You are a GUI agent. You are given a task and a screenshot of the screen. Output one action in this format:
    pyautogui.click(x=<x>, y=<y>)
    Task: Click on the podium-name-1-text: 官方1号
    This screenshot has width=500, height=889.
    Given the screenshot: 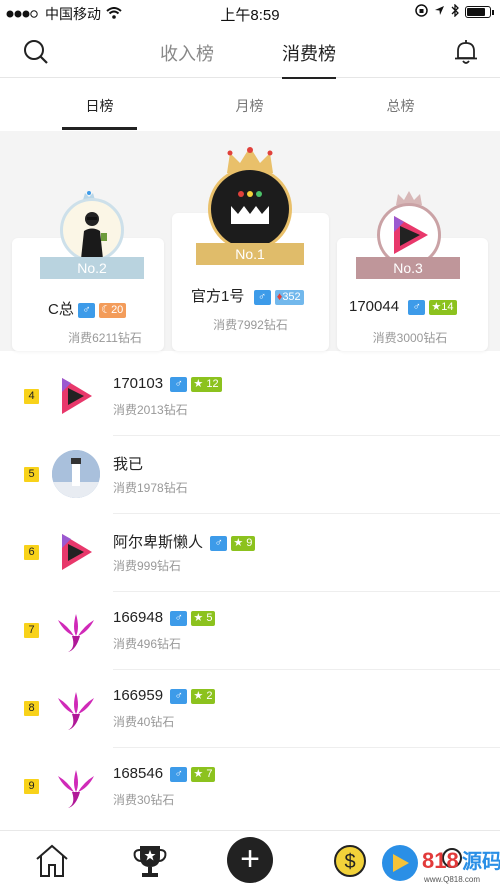 What is the action you would take?
    pyautogui.click(x=218, y=296)
    